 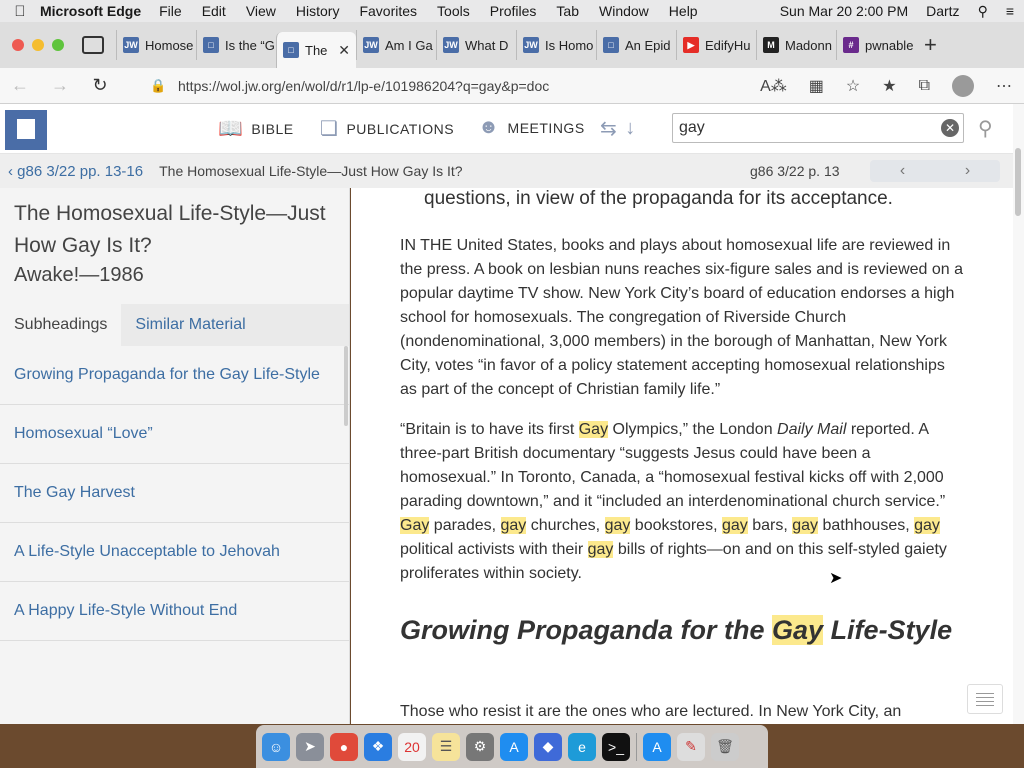 I want to click on app-store-icon: A, so click(x=514, y=746).